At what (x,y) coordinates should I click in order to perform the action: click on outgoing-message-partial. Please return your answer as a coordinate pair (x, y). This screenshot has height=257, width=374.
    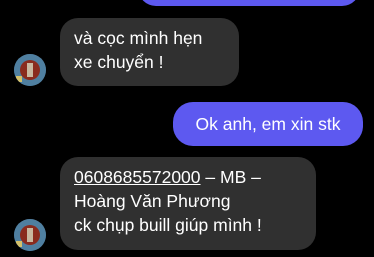
    Looking at the image, I should click on (249, 3).